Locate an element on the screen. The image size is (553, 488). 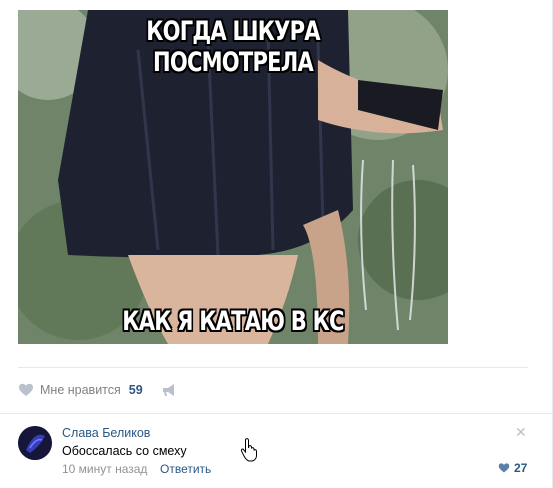
comment-like-count: 27 is located at coordinates (521, 468).